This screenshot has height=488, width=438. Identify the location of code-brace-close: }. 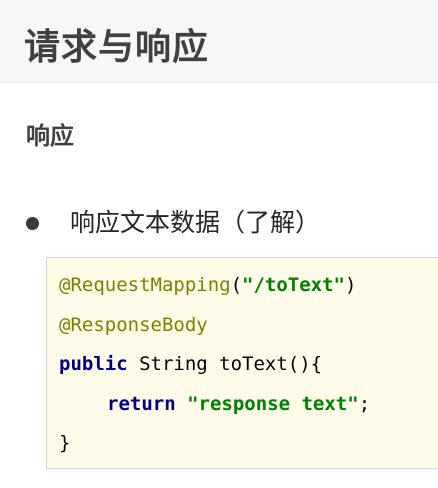
(65, 443).